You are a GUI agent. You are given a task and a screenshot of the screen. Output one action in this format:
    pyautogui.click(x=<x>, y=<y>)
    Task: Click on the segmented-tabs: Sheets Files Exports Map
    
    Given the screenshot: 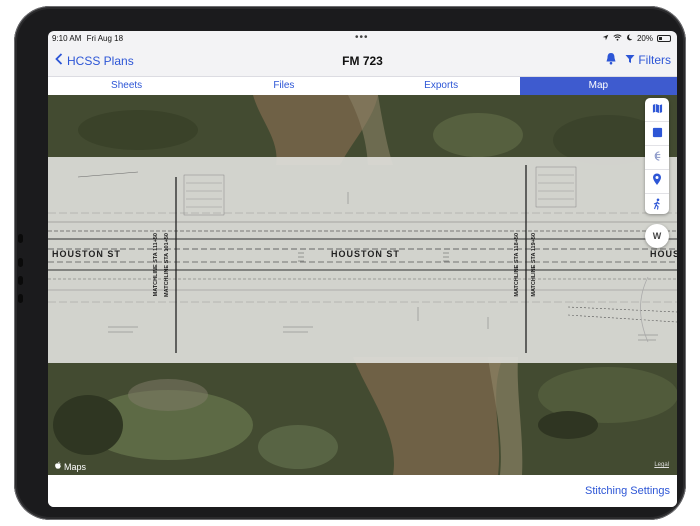 What is the action you would take?
    pyautogui.click(x=362, y=85)
    